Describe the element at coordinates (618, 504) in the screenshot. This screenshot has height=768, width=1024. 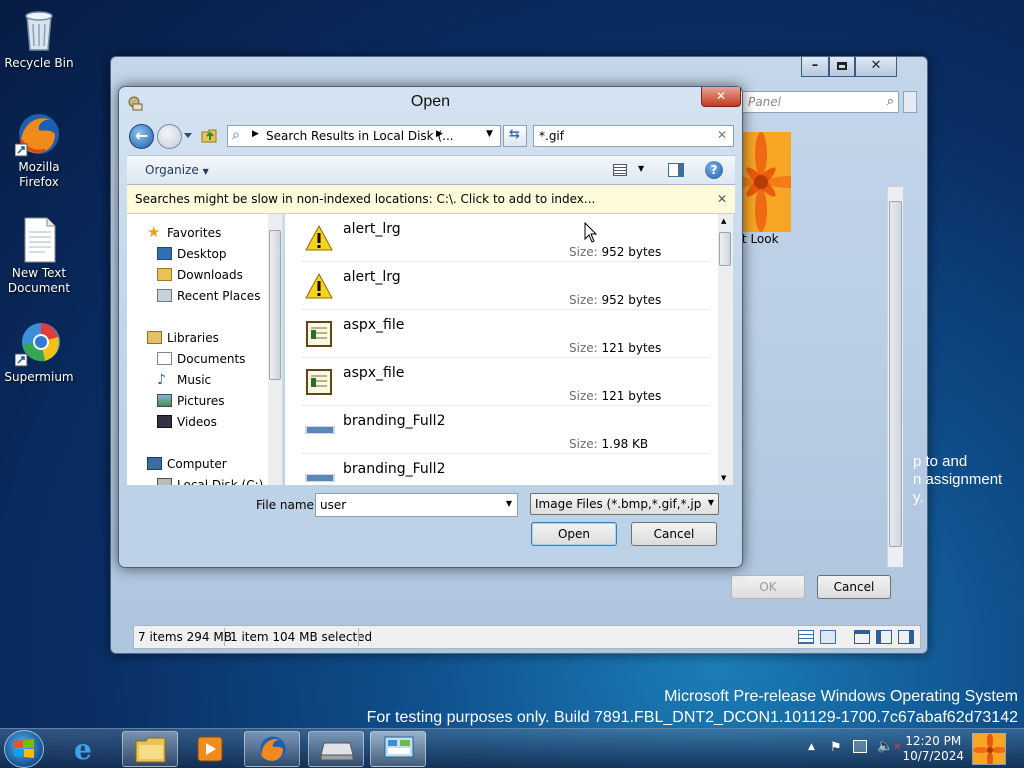
I see `file-type-value: Image Files (*.bmp,*.gif,*.jpg,*.j` at that location.